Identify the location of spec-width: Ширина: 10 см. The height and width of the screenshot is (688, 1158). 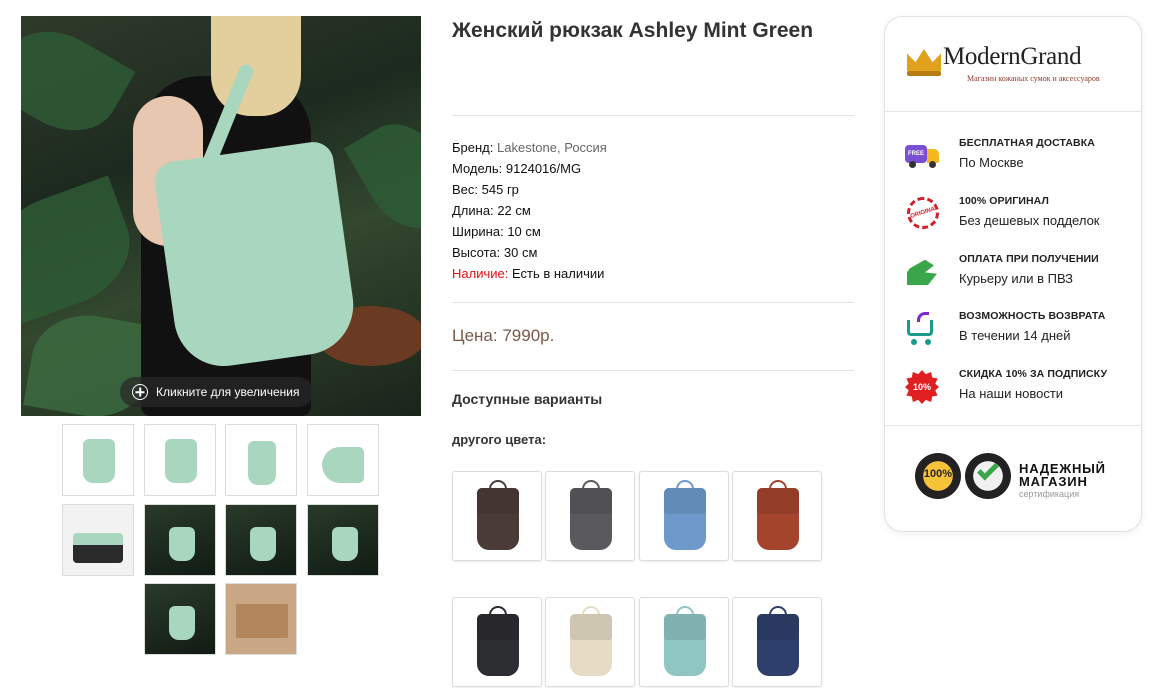
(496, 231).